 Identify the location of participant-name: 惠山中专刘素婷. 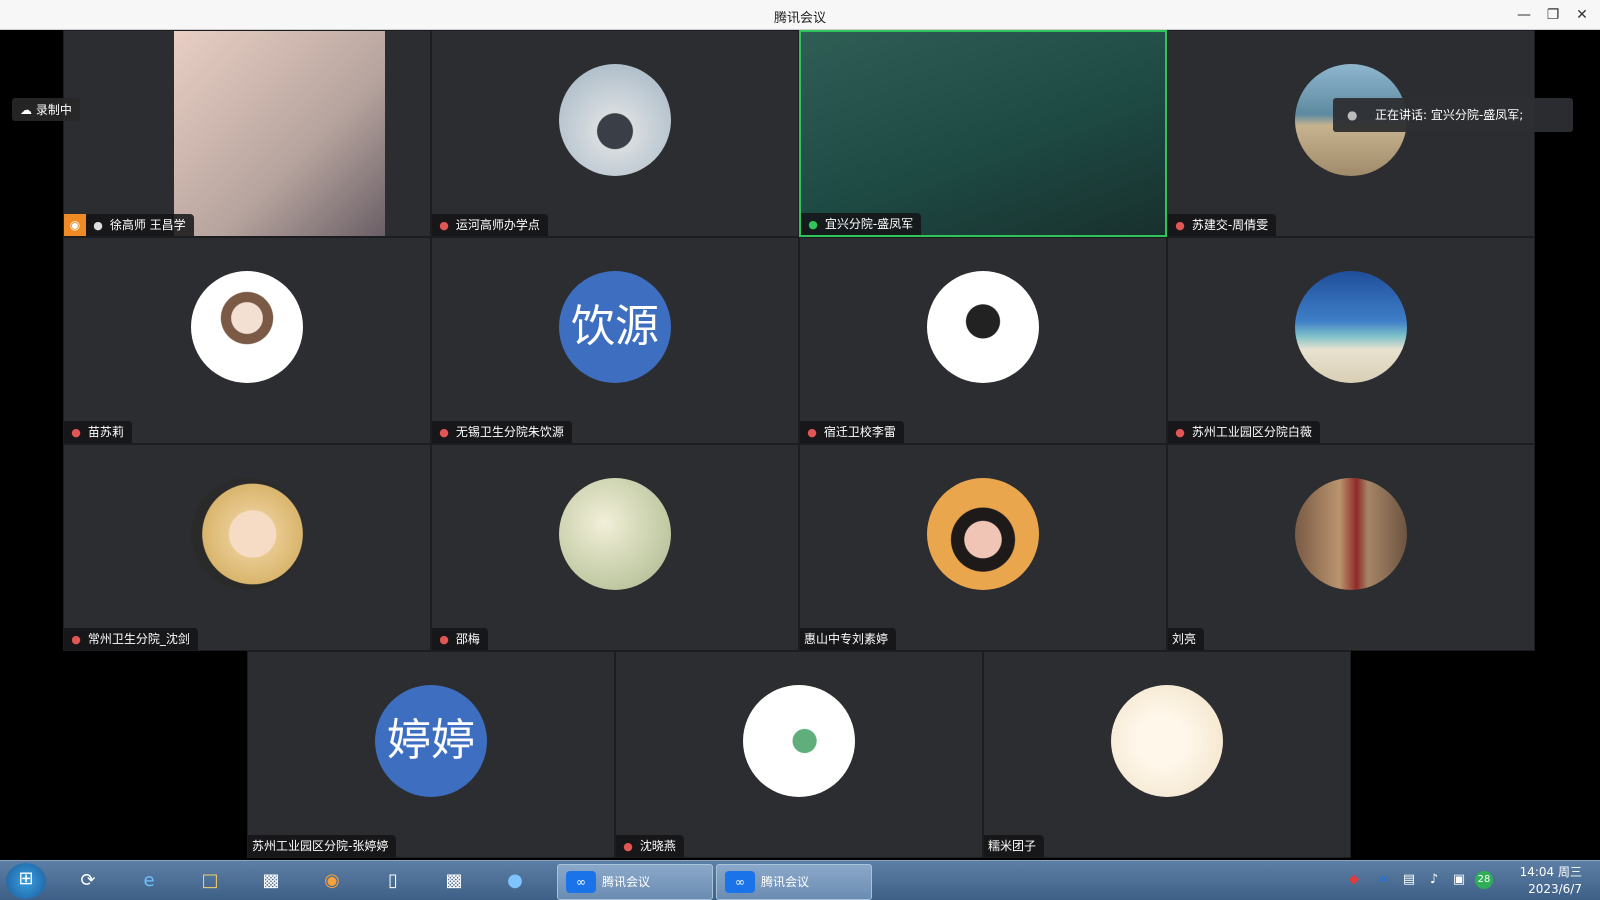
(846, 639).